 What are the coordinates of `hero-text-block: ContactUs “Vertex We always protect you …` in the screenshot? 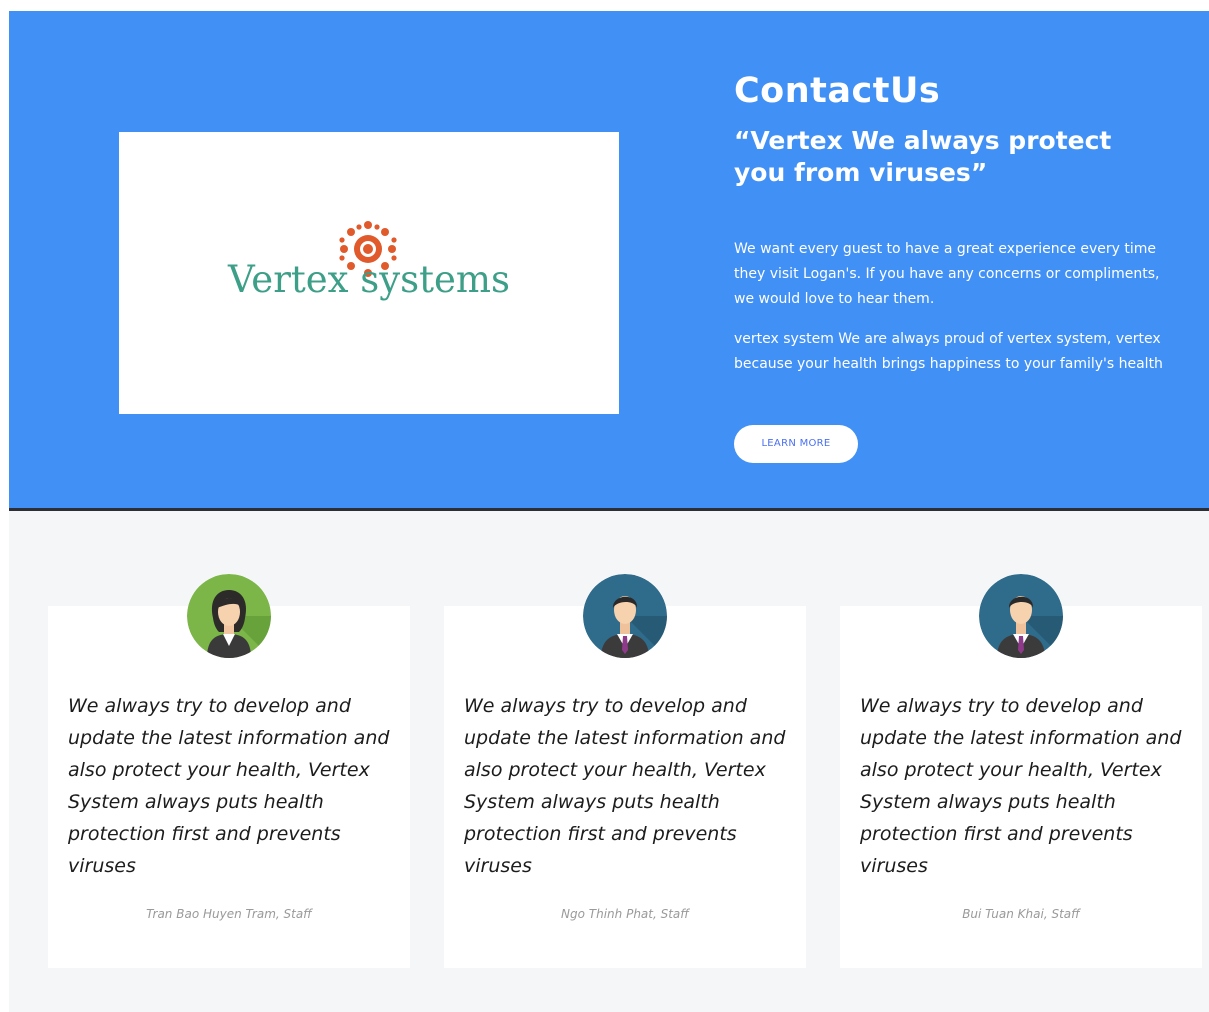 It's located at (949, 224).